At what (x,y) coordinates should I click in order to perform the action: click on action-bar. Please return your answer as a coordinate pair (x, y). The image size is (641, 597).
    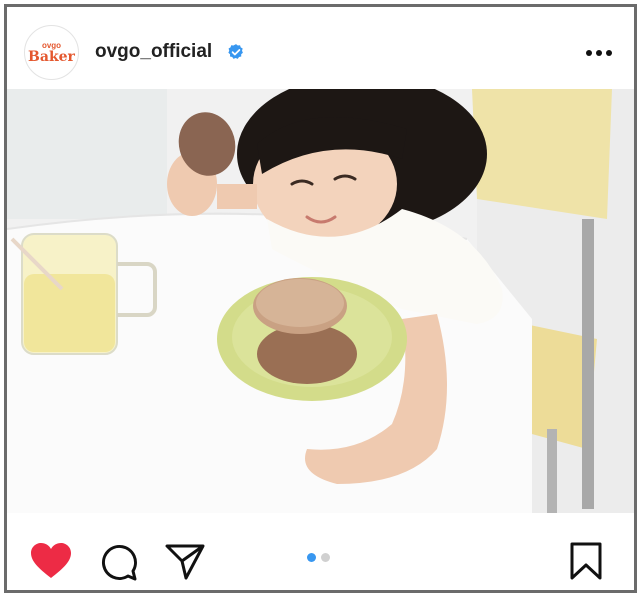
    Looking at the image, I should click on (320, 551).